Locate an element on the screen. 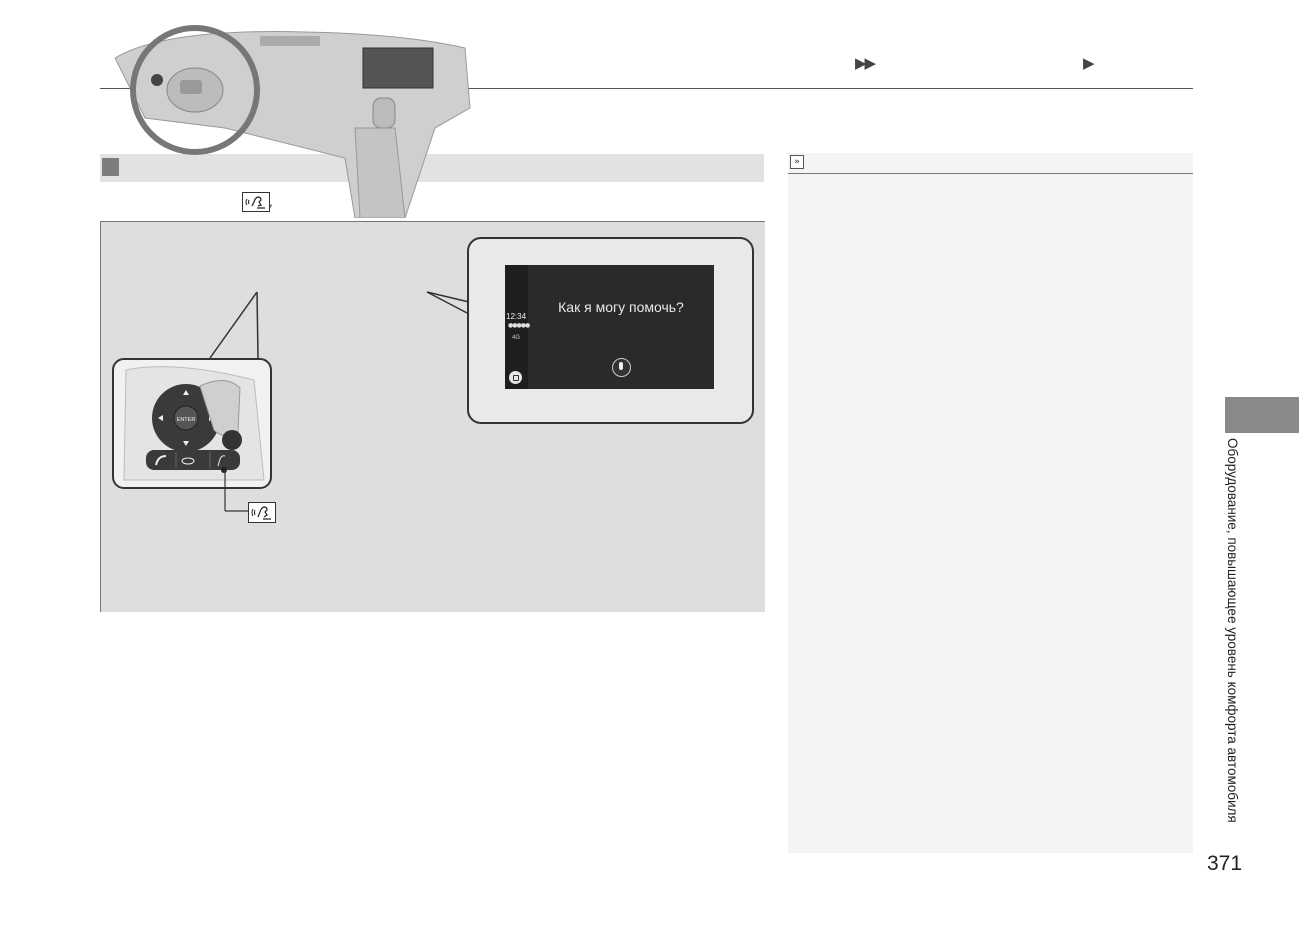 Image resolution: width=1299 pixels, height=933 pixels. page-number: 371 is located at coordinates (1225, 863).